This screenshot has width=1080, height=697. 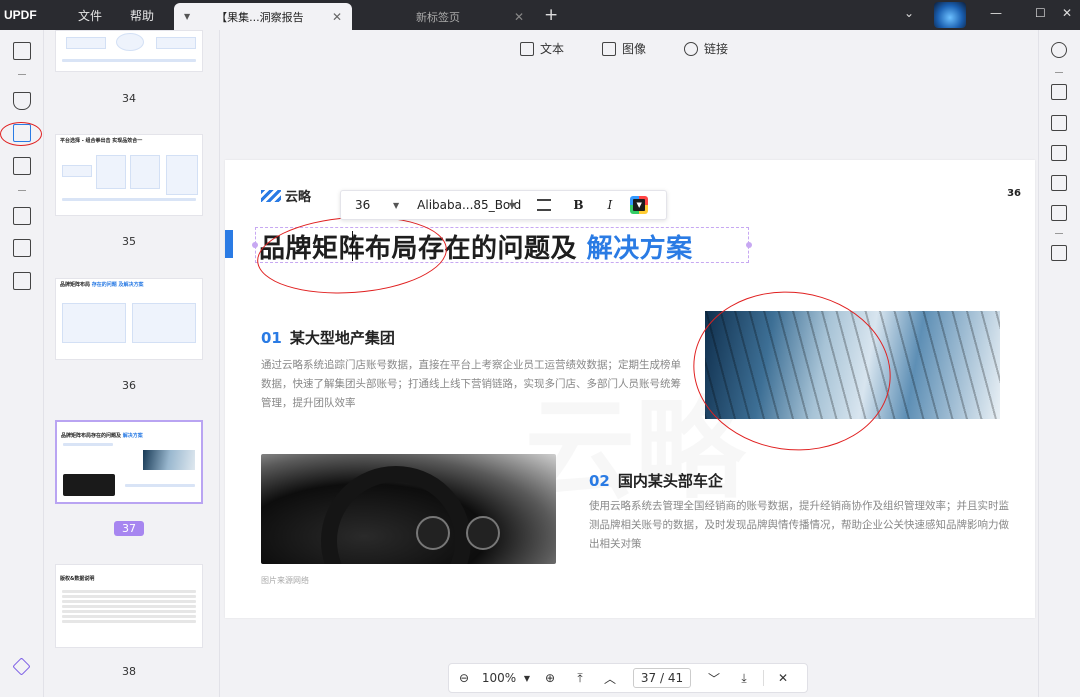 What do you see at coordinates (950, 15) in the screenshot?
I see `avatar` at bounding box center [950, 15].